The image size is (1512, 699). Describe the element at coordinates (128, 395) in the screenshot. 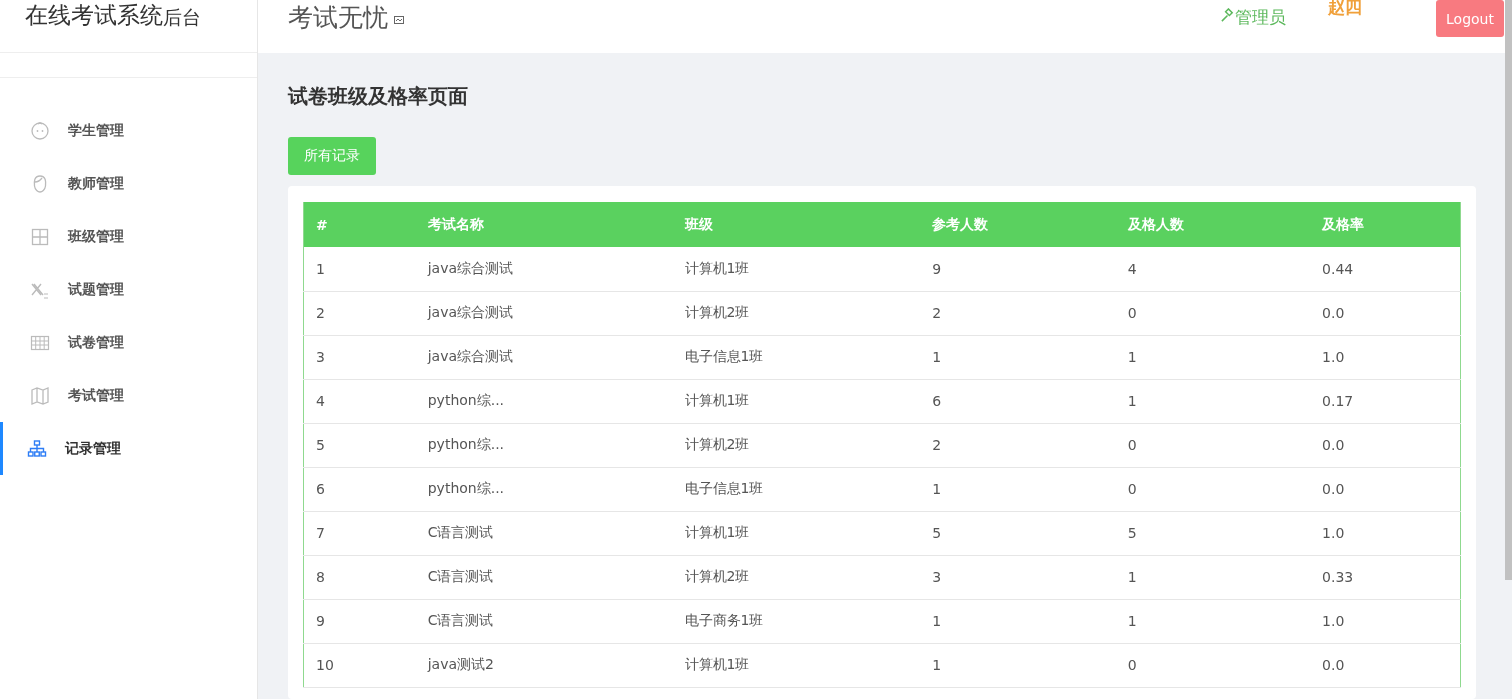

I see `sidebar-item: 考试管理` at that location.